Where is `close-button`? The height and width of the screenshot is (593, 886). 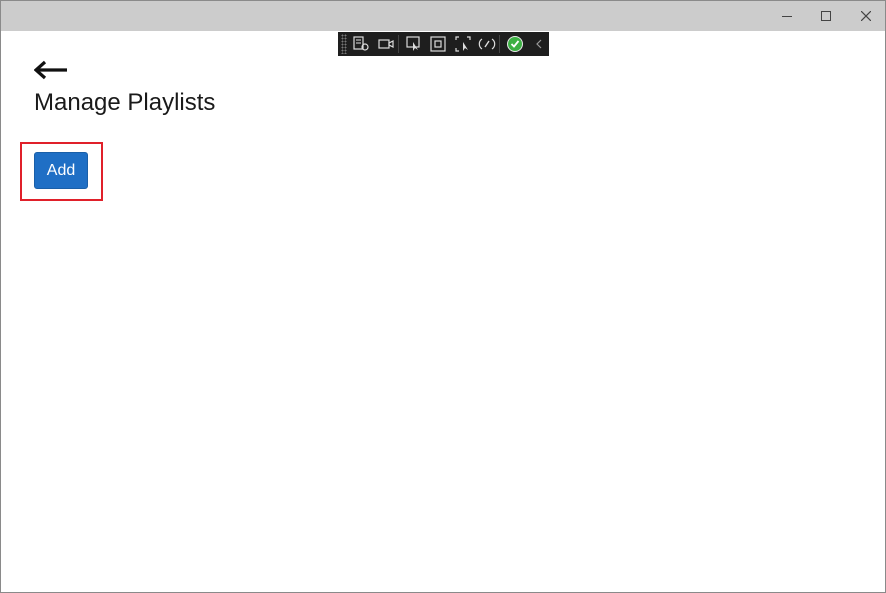 close-button is located at coordinates (866, 16).